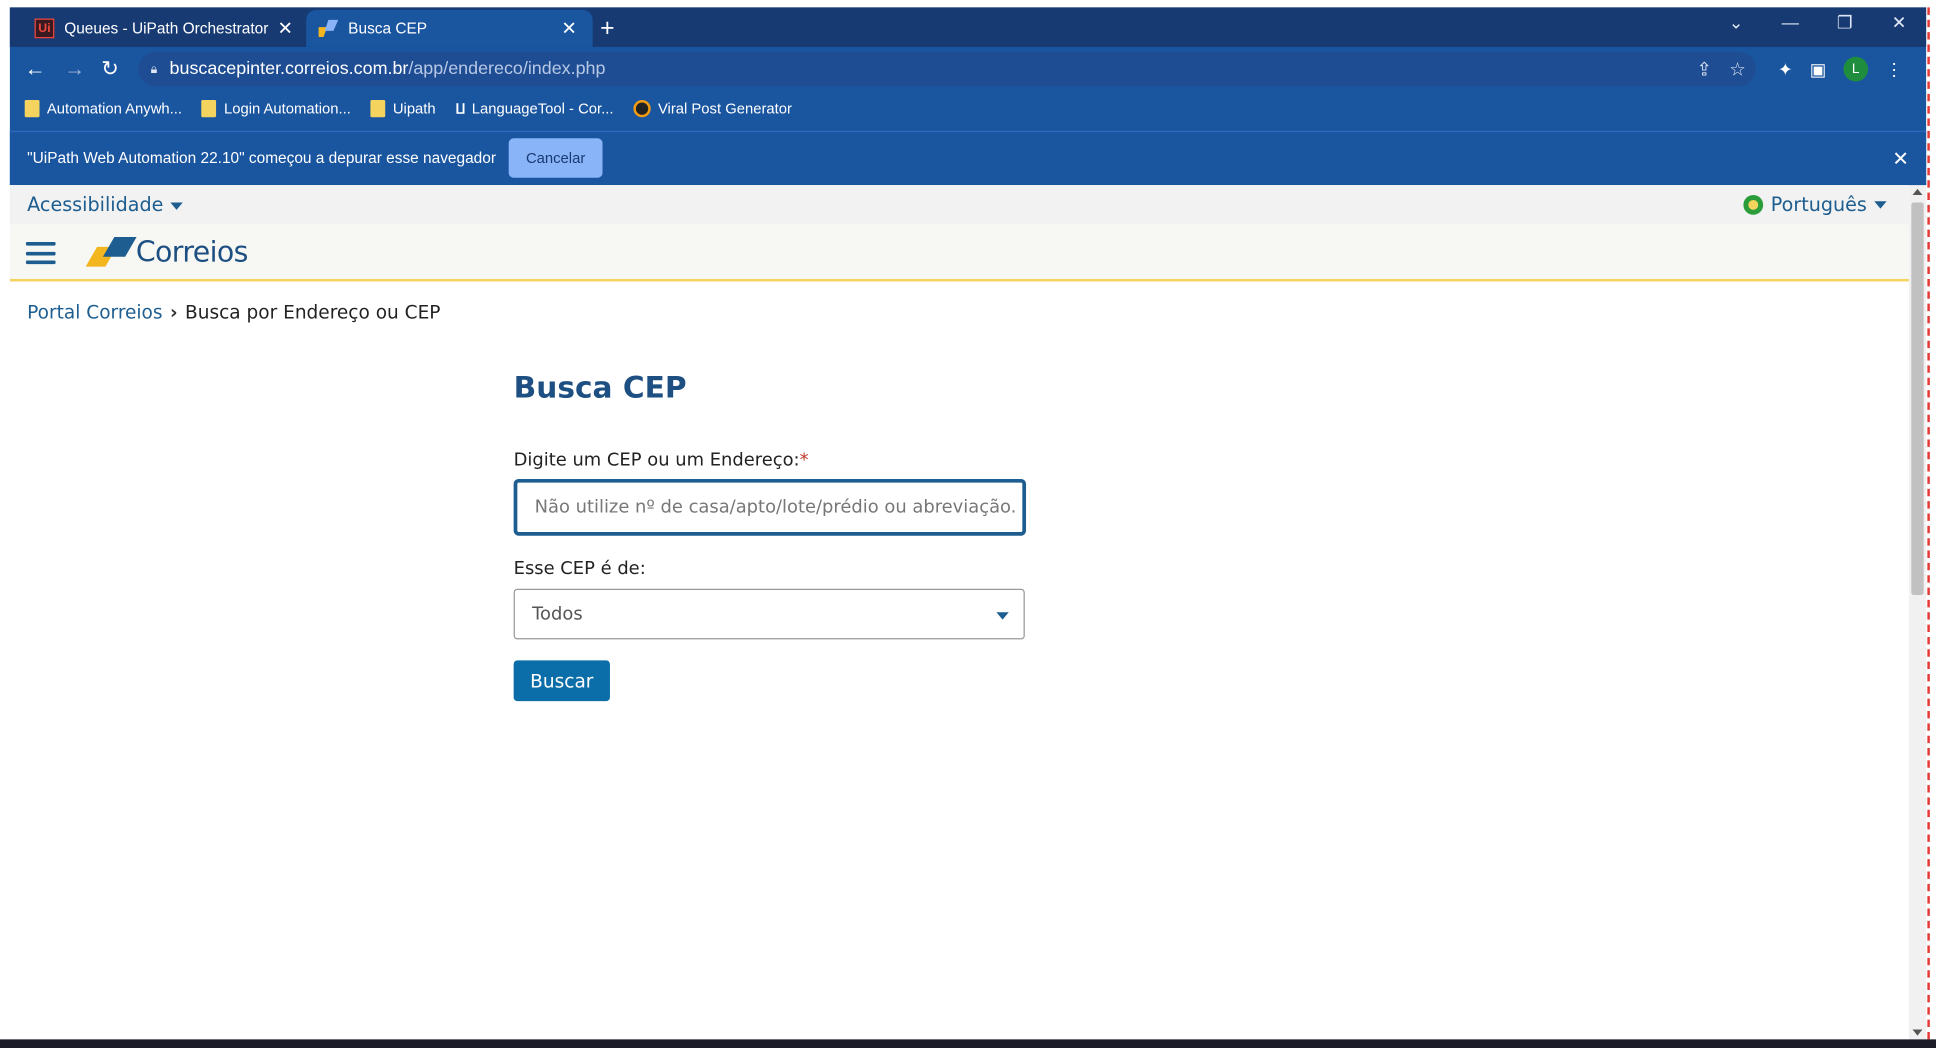  Describe the element at coordinates (579, 569) in the screenshot. I see `cep-type-label: Esse CEP é de:` at that location.